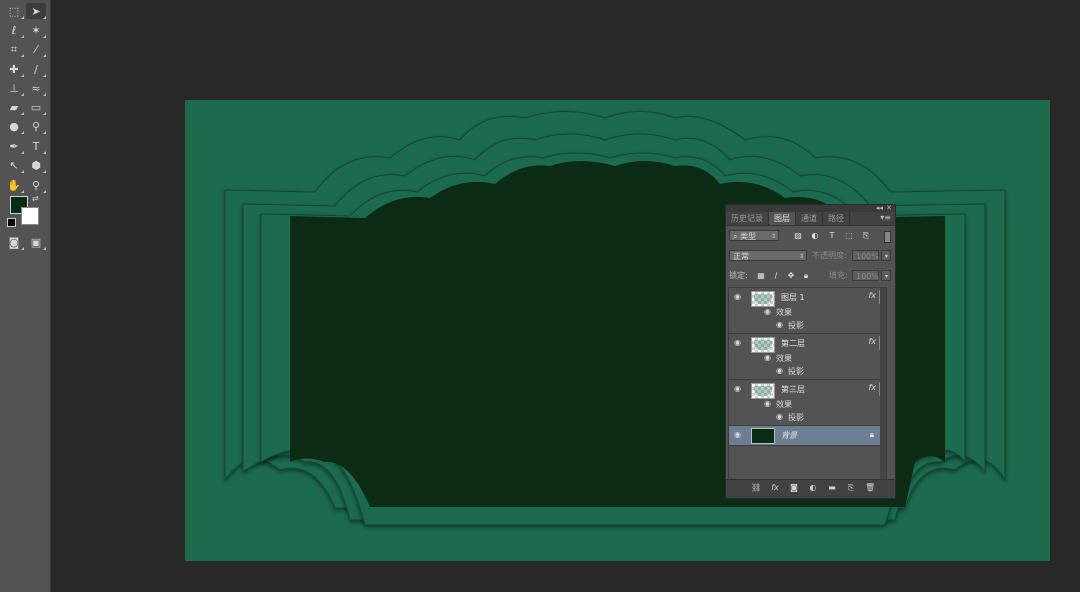 The height and width of the screenshot is (592, 1080). What do you see at coordinates (883, 385) in the screenshot?
I see `layers-scrollbar` at bounding box center [883, 385].